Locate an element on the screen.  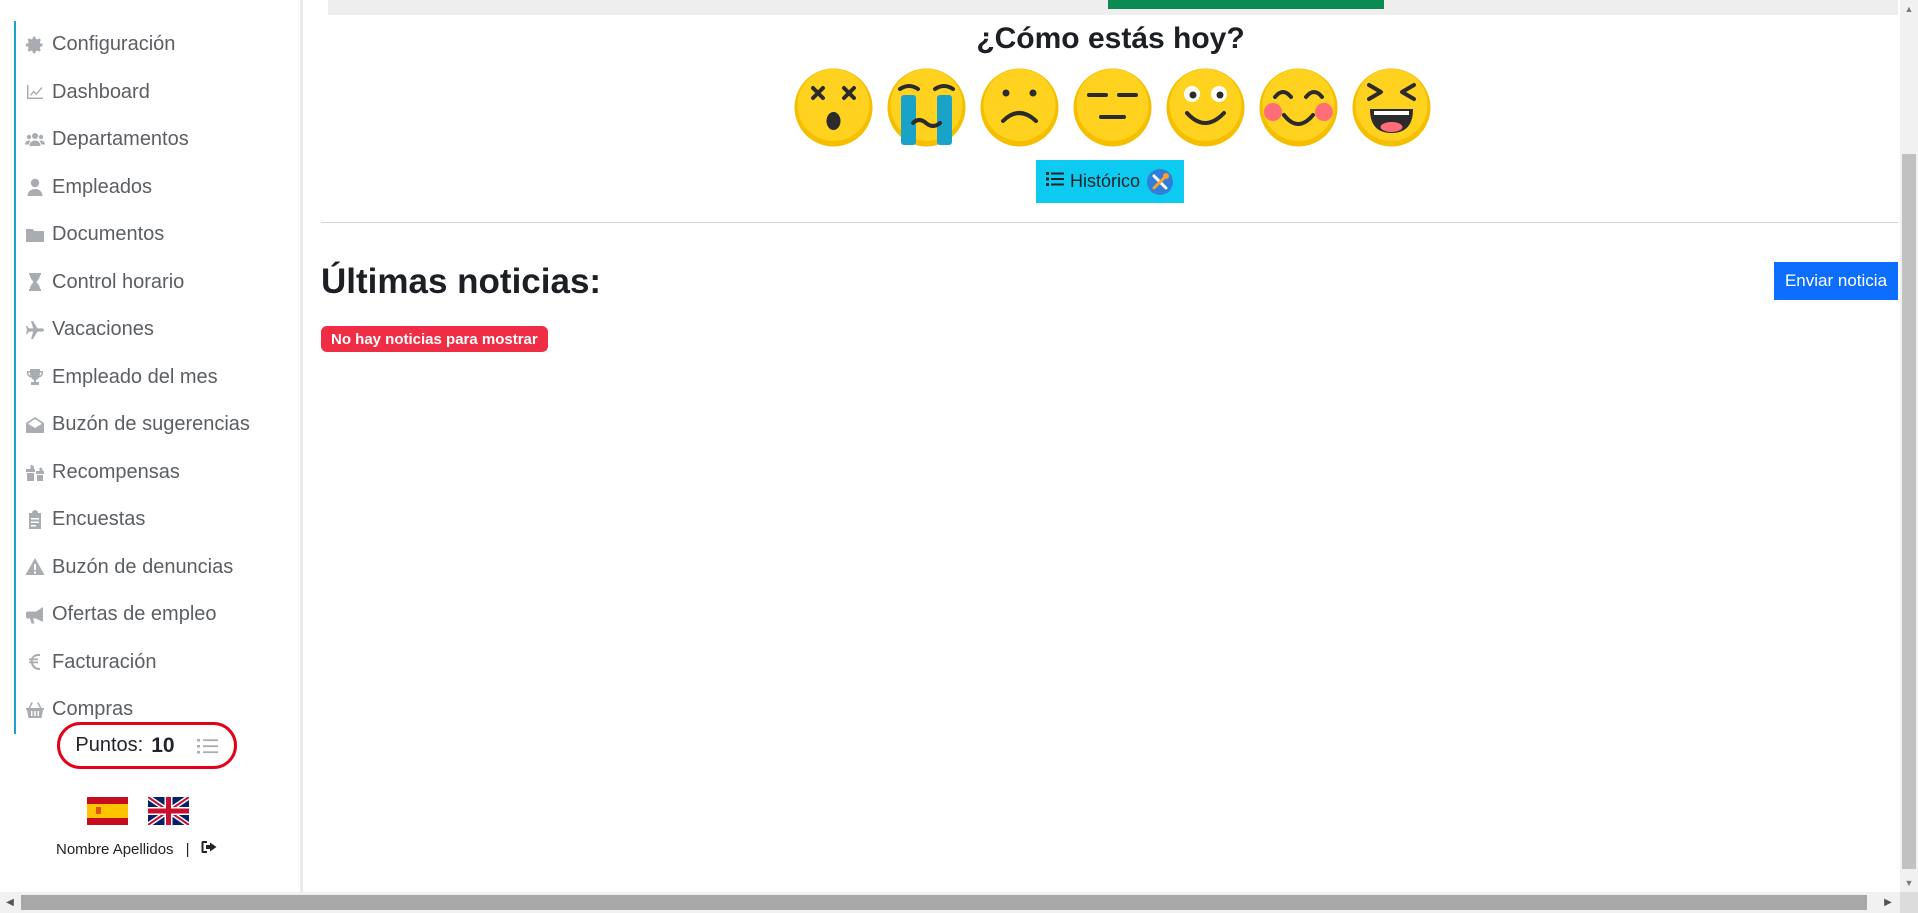
scroll-up-arrow-icon: ▲ is located at coordinates (1909, 9).